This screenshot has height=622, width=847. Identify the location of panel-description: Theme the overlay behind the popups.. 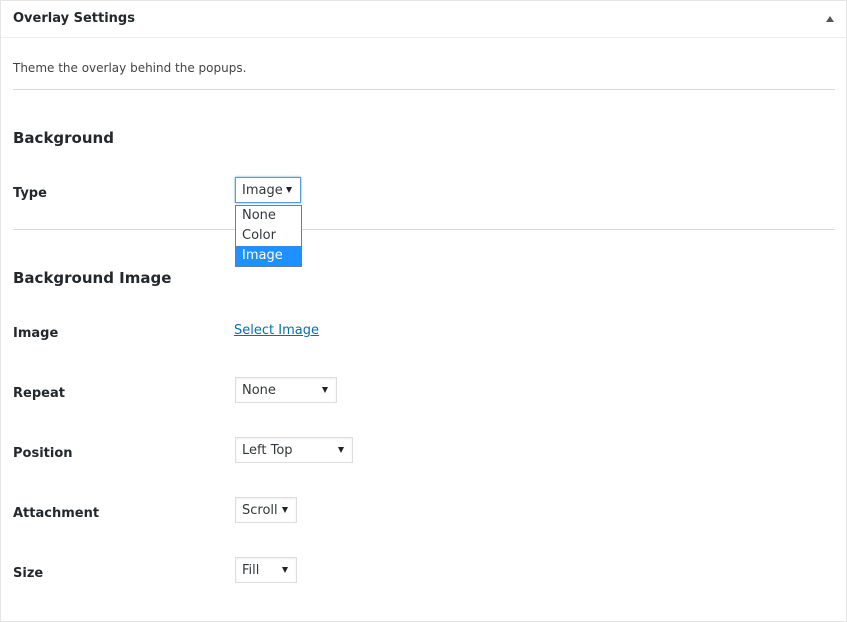
(130, 68).